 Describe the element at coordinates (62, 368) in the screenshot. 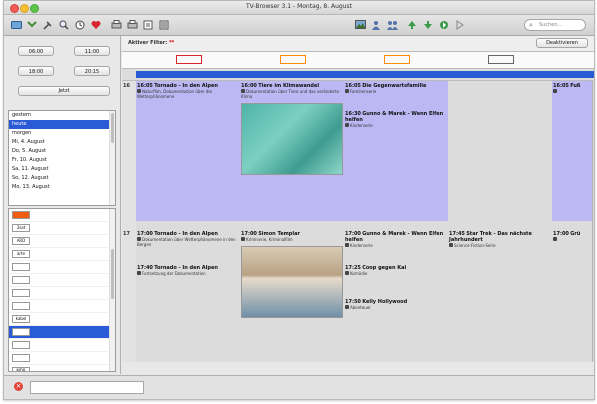

I see `channel-list-item: MDR` at that location.